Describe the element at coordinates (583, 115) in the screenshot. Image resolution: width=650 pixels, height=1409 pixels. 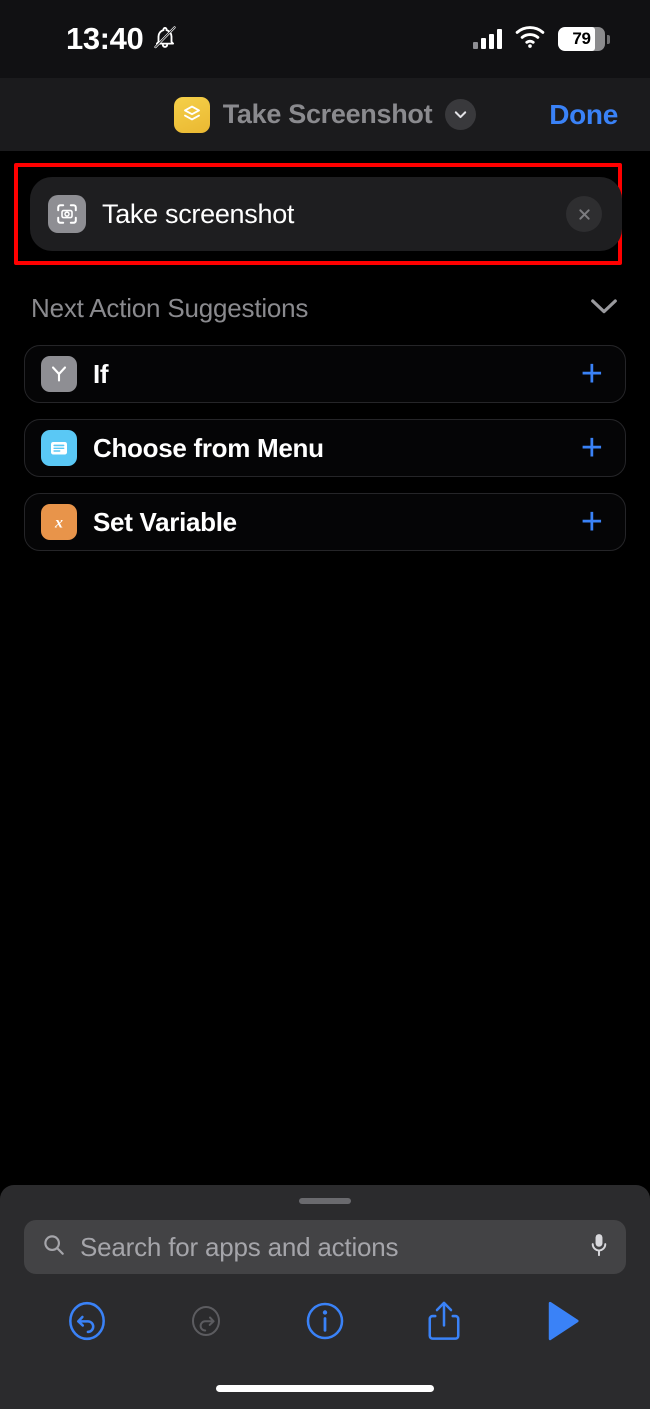
I see `done-button: Done` at that location.